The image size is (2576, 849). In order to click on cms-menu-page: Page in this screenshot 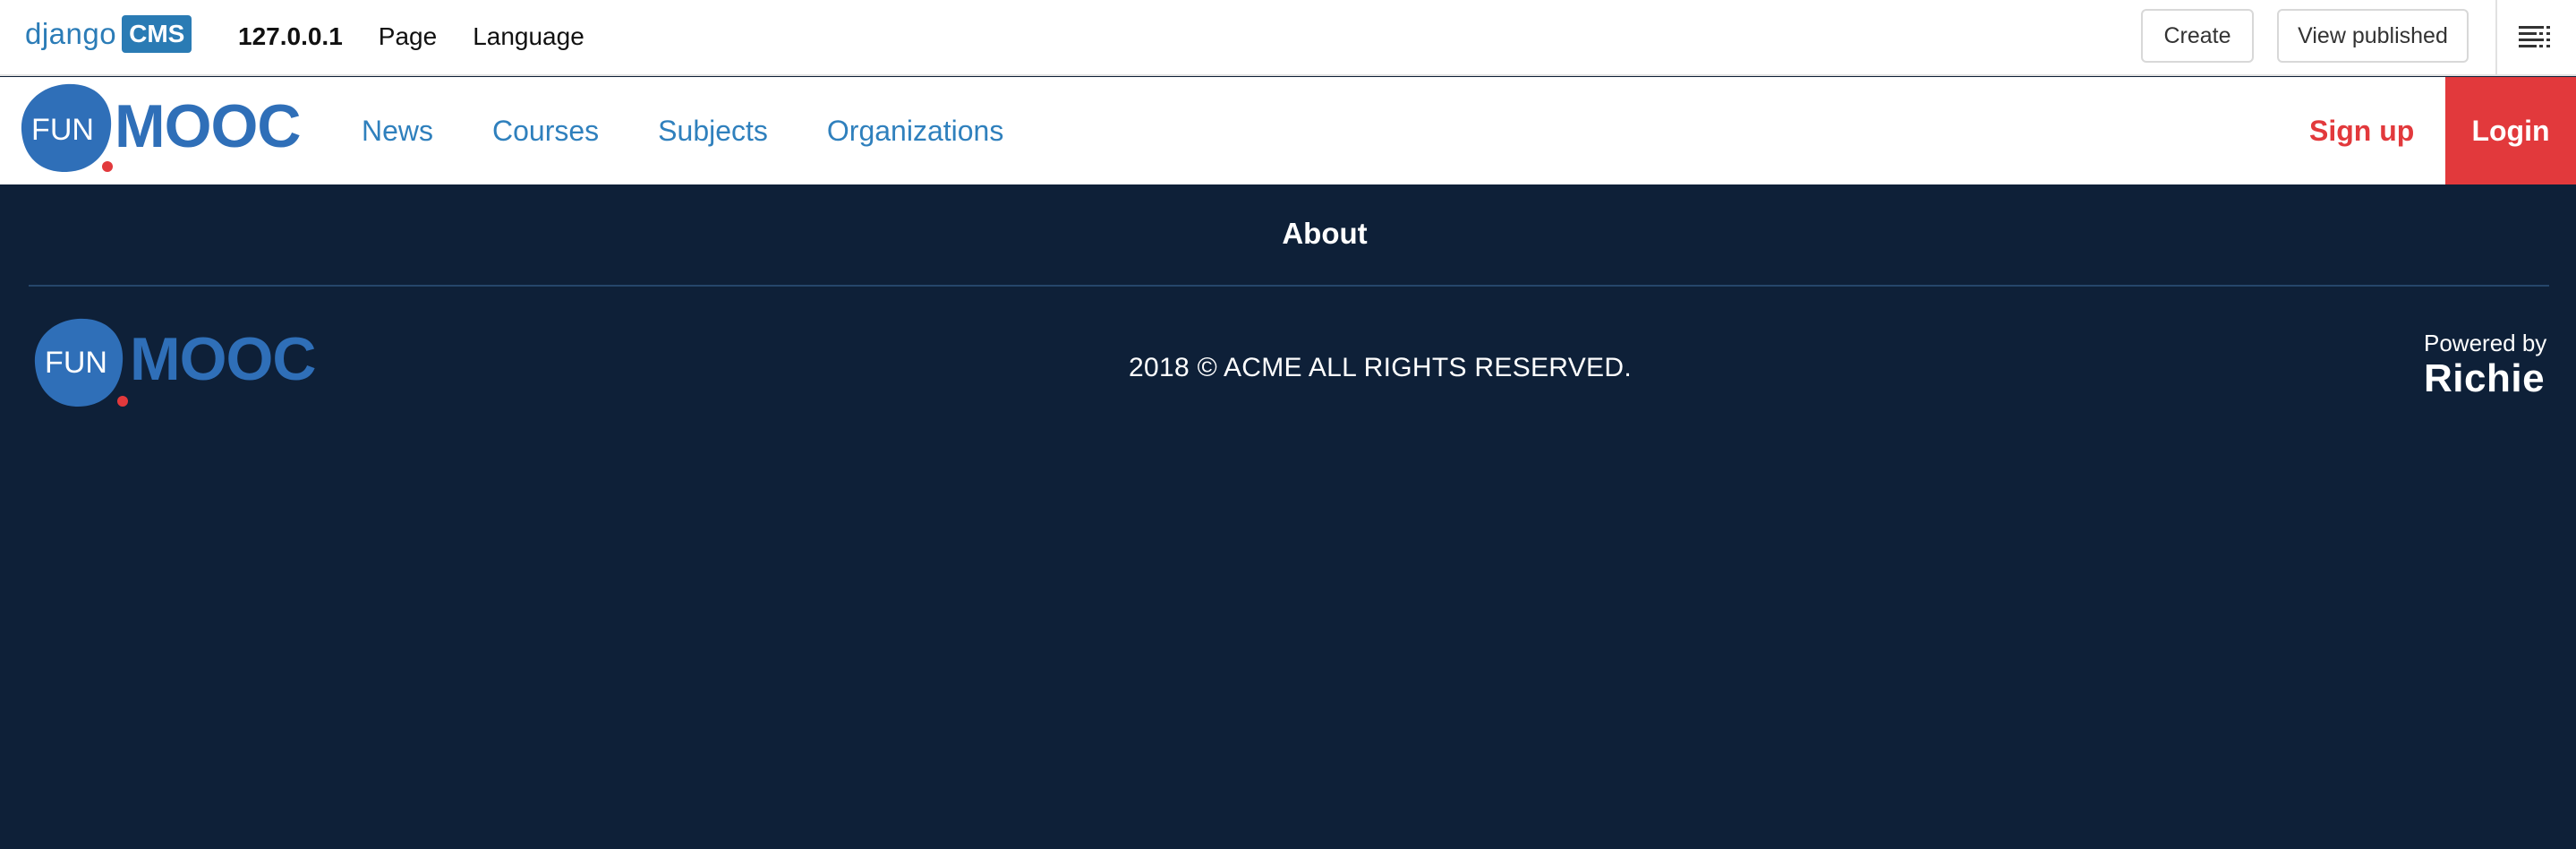, I will do `click(408, 37)`.